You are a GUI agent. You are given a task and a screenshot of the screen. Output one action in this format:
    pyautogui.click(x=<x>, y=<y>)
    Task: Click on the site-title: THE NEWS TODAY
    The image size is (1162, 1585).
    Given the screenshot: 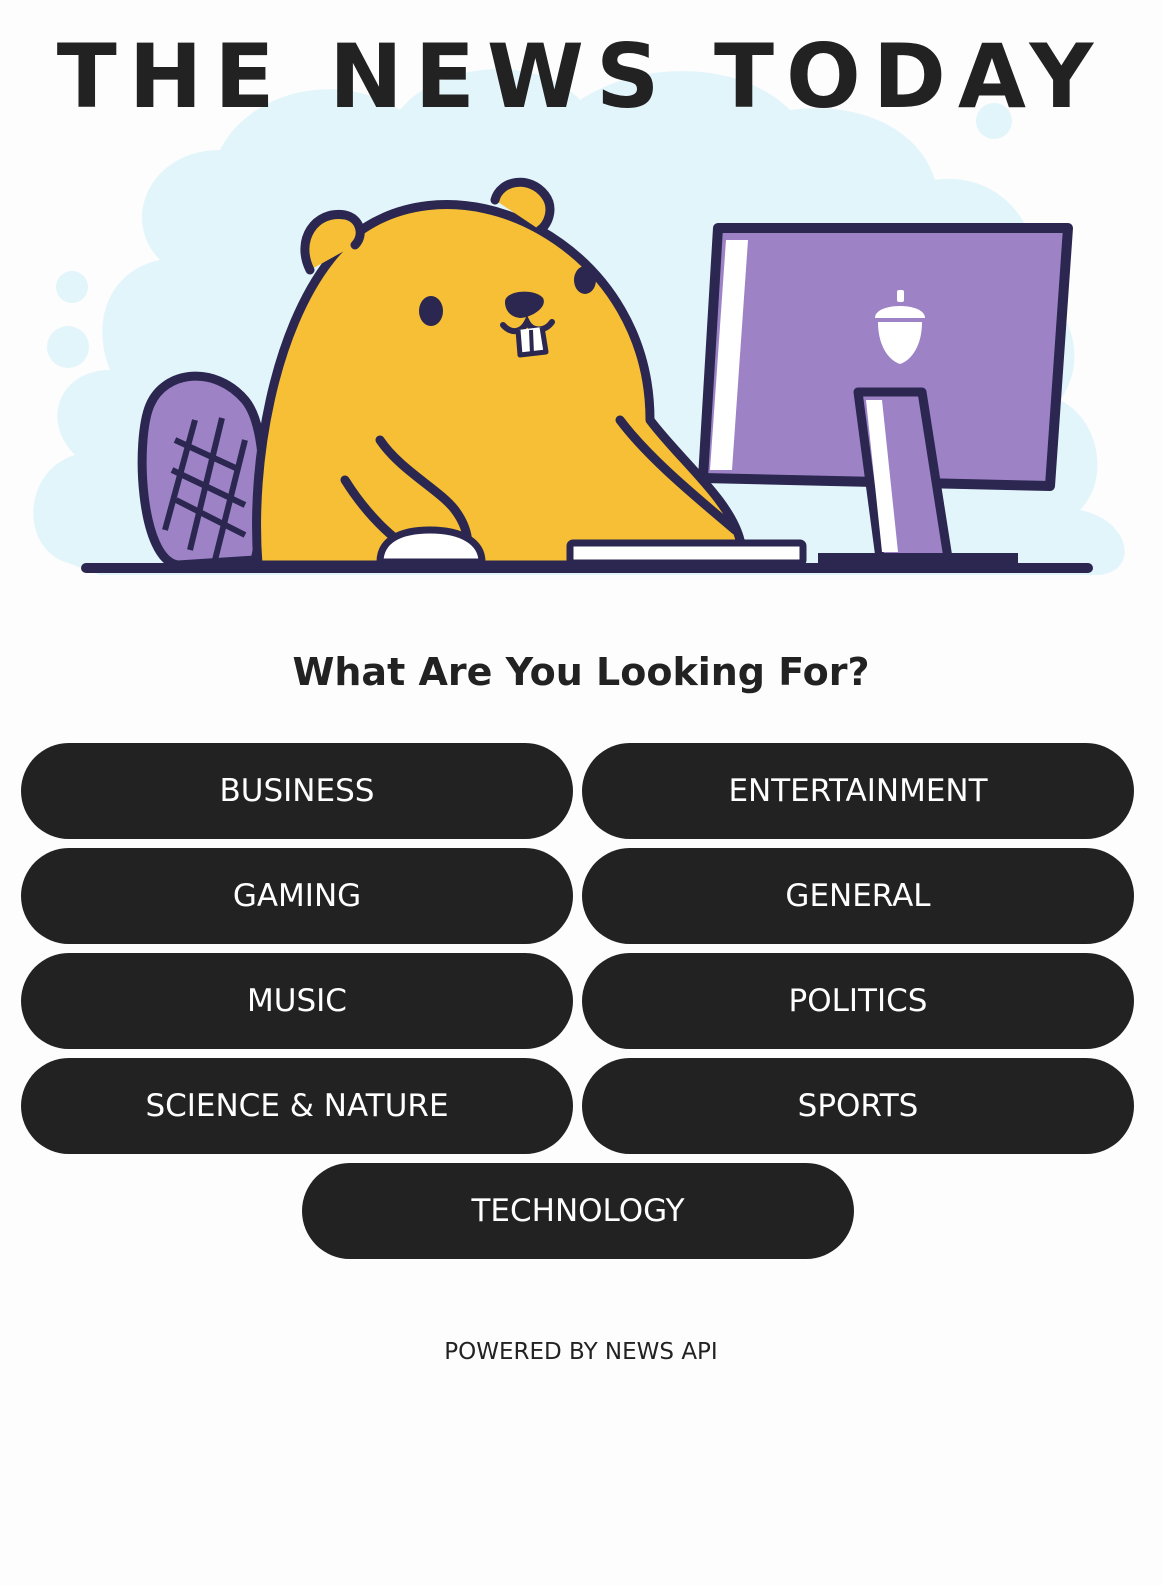 What is the action you would take?
    pyautogui.click(x=581, y=76)
    